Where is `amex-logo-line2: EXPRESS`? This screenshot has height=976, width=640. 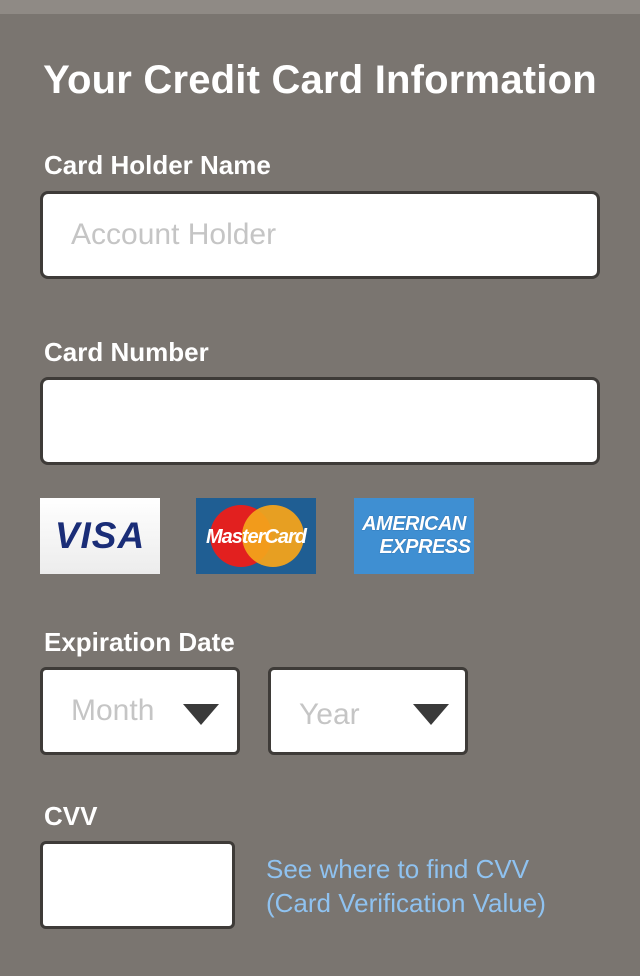
amex-logo-line2: EXPRESS is located at coordinates (425, 547).